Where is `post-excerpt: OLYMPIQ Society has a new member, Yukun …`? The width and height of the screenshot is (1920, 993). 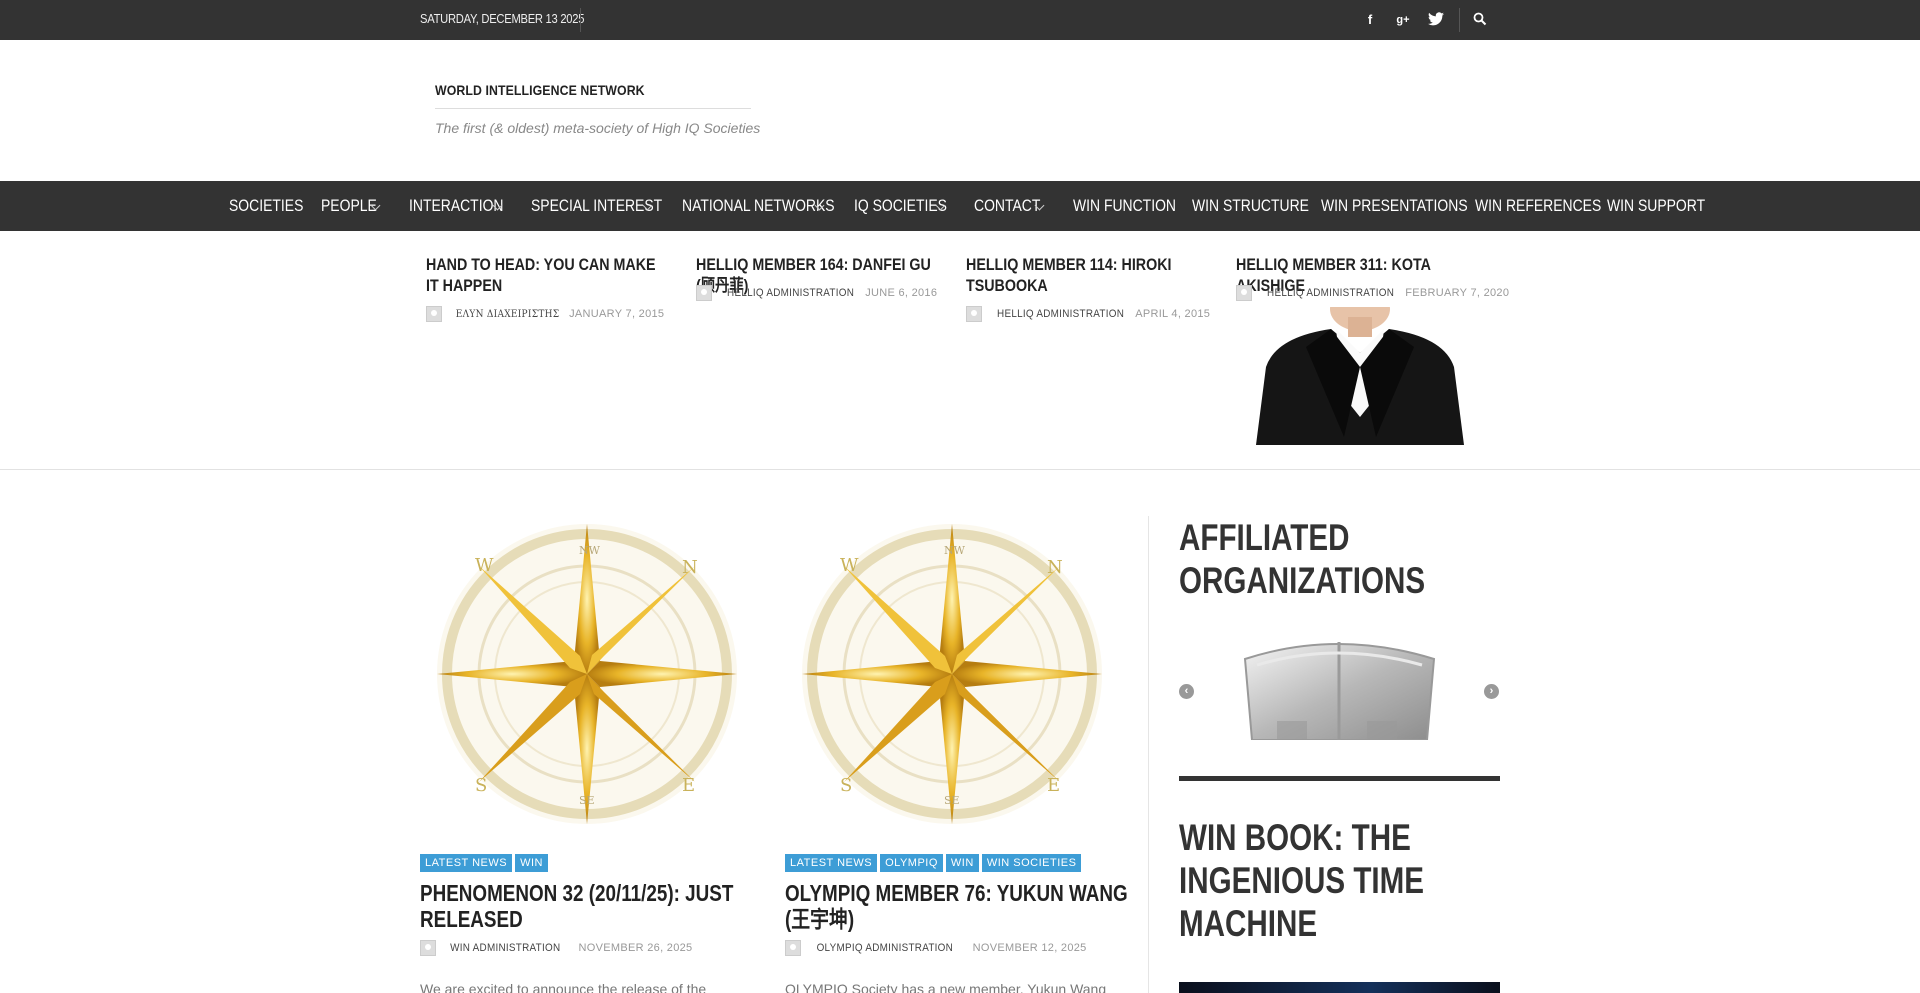
post-excerpt: OLYMPIQ Society has a new member, Yukun … is located at coordinates (946, 987).